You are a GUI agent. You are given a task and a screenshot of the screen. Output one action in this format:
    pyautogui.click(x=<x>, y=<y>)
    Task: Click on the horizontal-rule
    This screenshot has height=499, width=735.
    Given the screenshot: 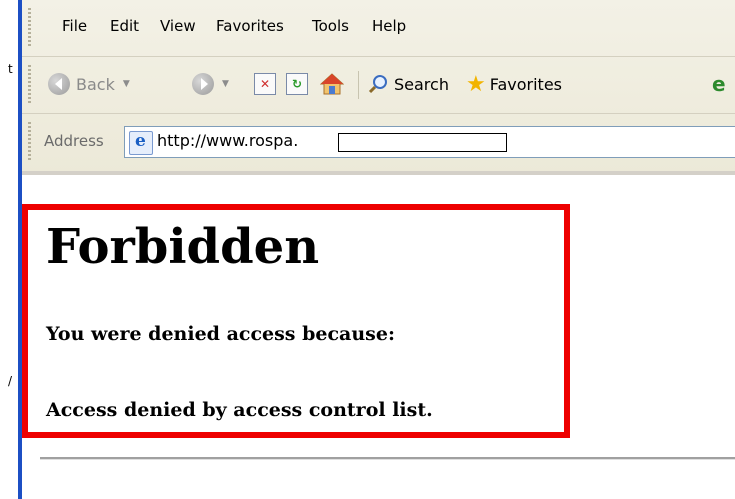 What is the action you would take?
    pyautogui.click(x=387, y=458)
    